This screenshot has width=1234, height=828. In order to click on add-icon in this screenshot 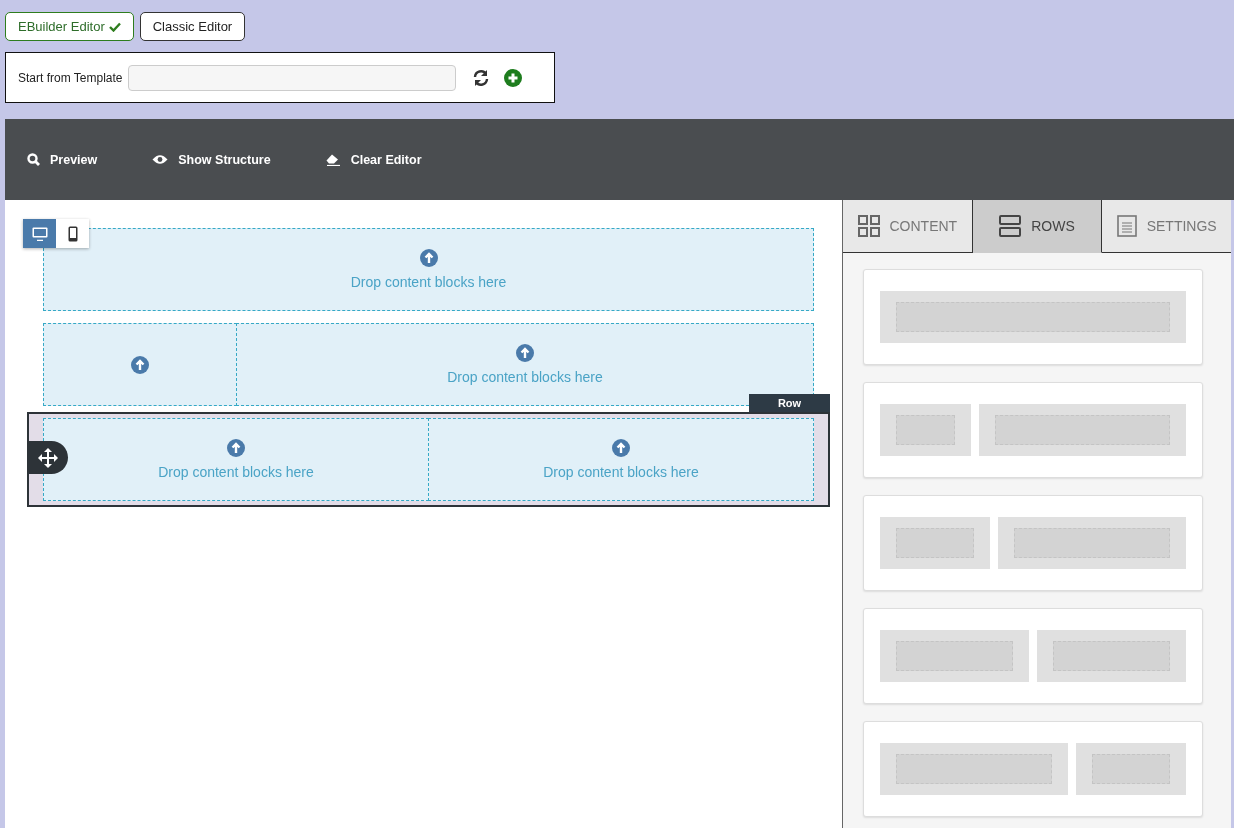, I will do `click(513, 77)`.